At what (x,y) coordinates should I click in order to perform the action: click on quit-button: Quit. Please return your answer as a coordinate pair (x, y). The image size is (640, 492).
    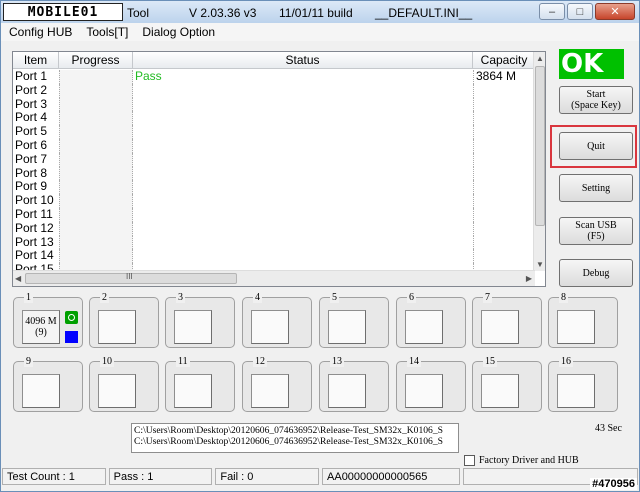
    Looking at the image, I should click on (596, 146).